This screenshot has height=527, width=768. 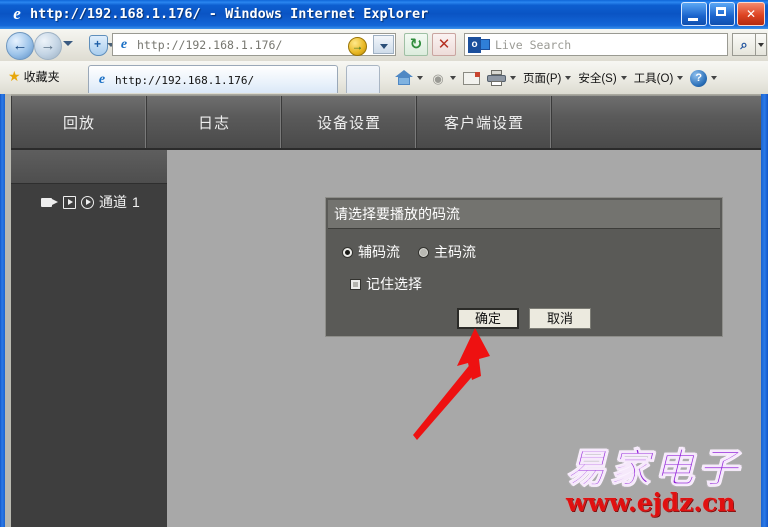 I want to click on stop-button: ✕, so click(x=444, y=44).